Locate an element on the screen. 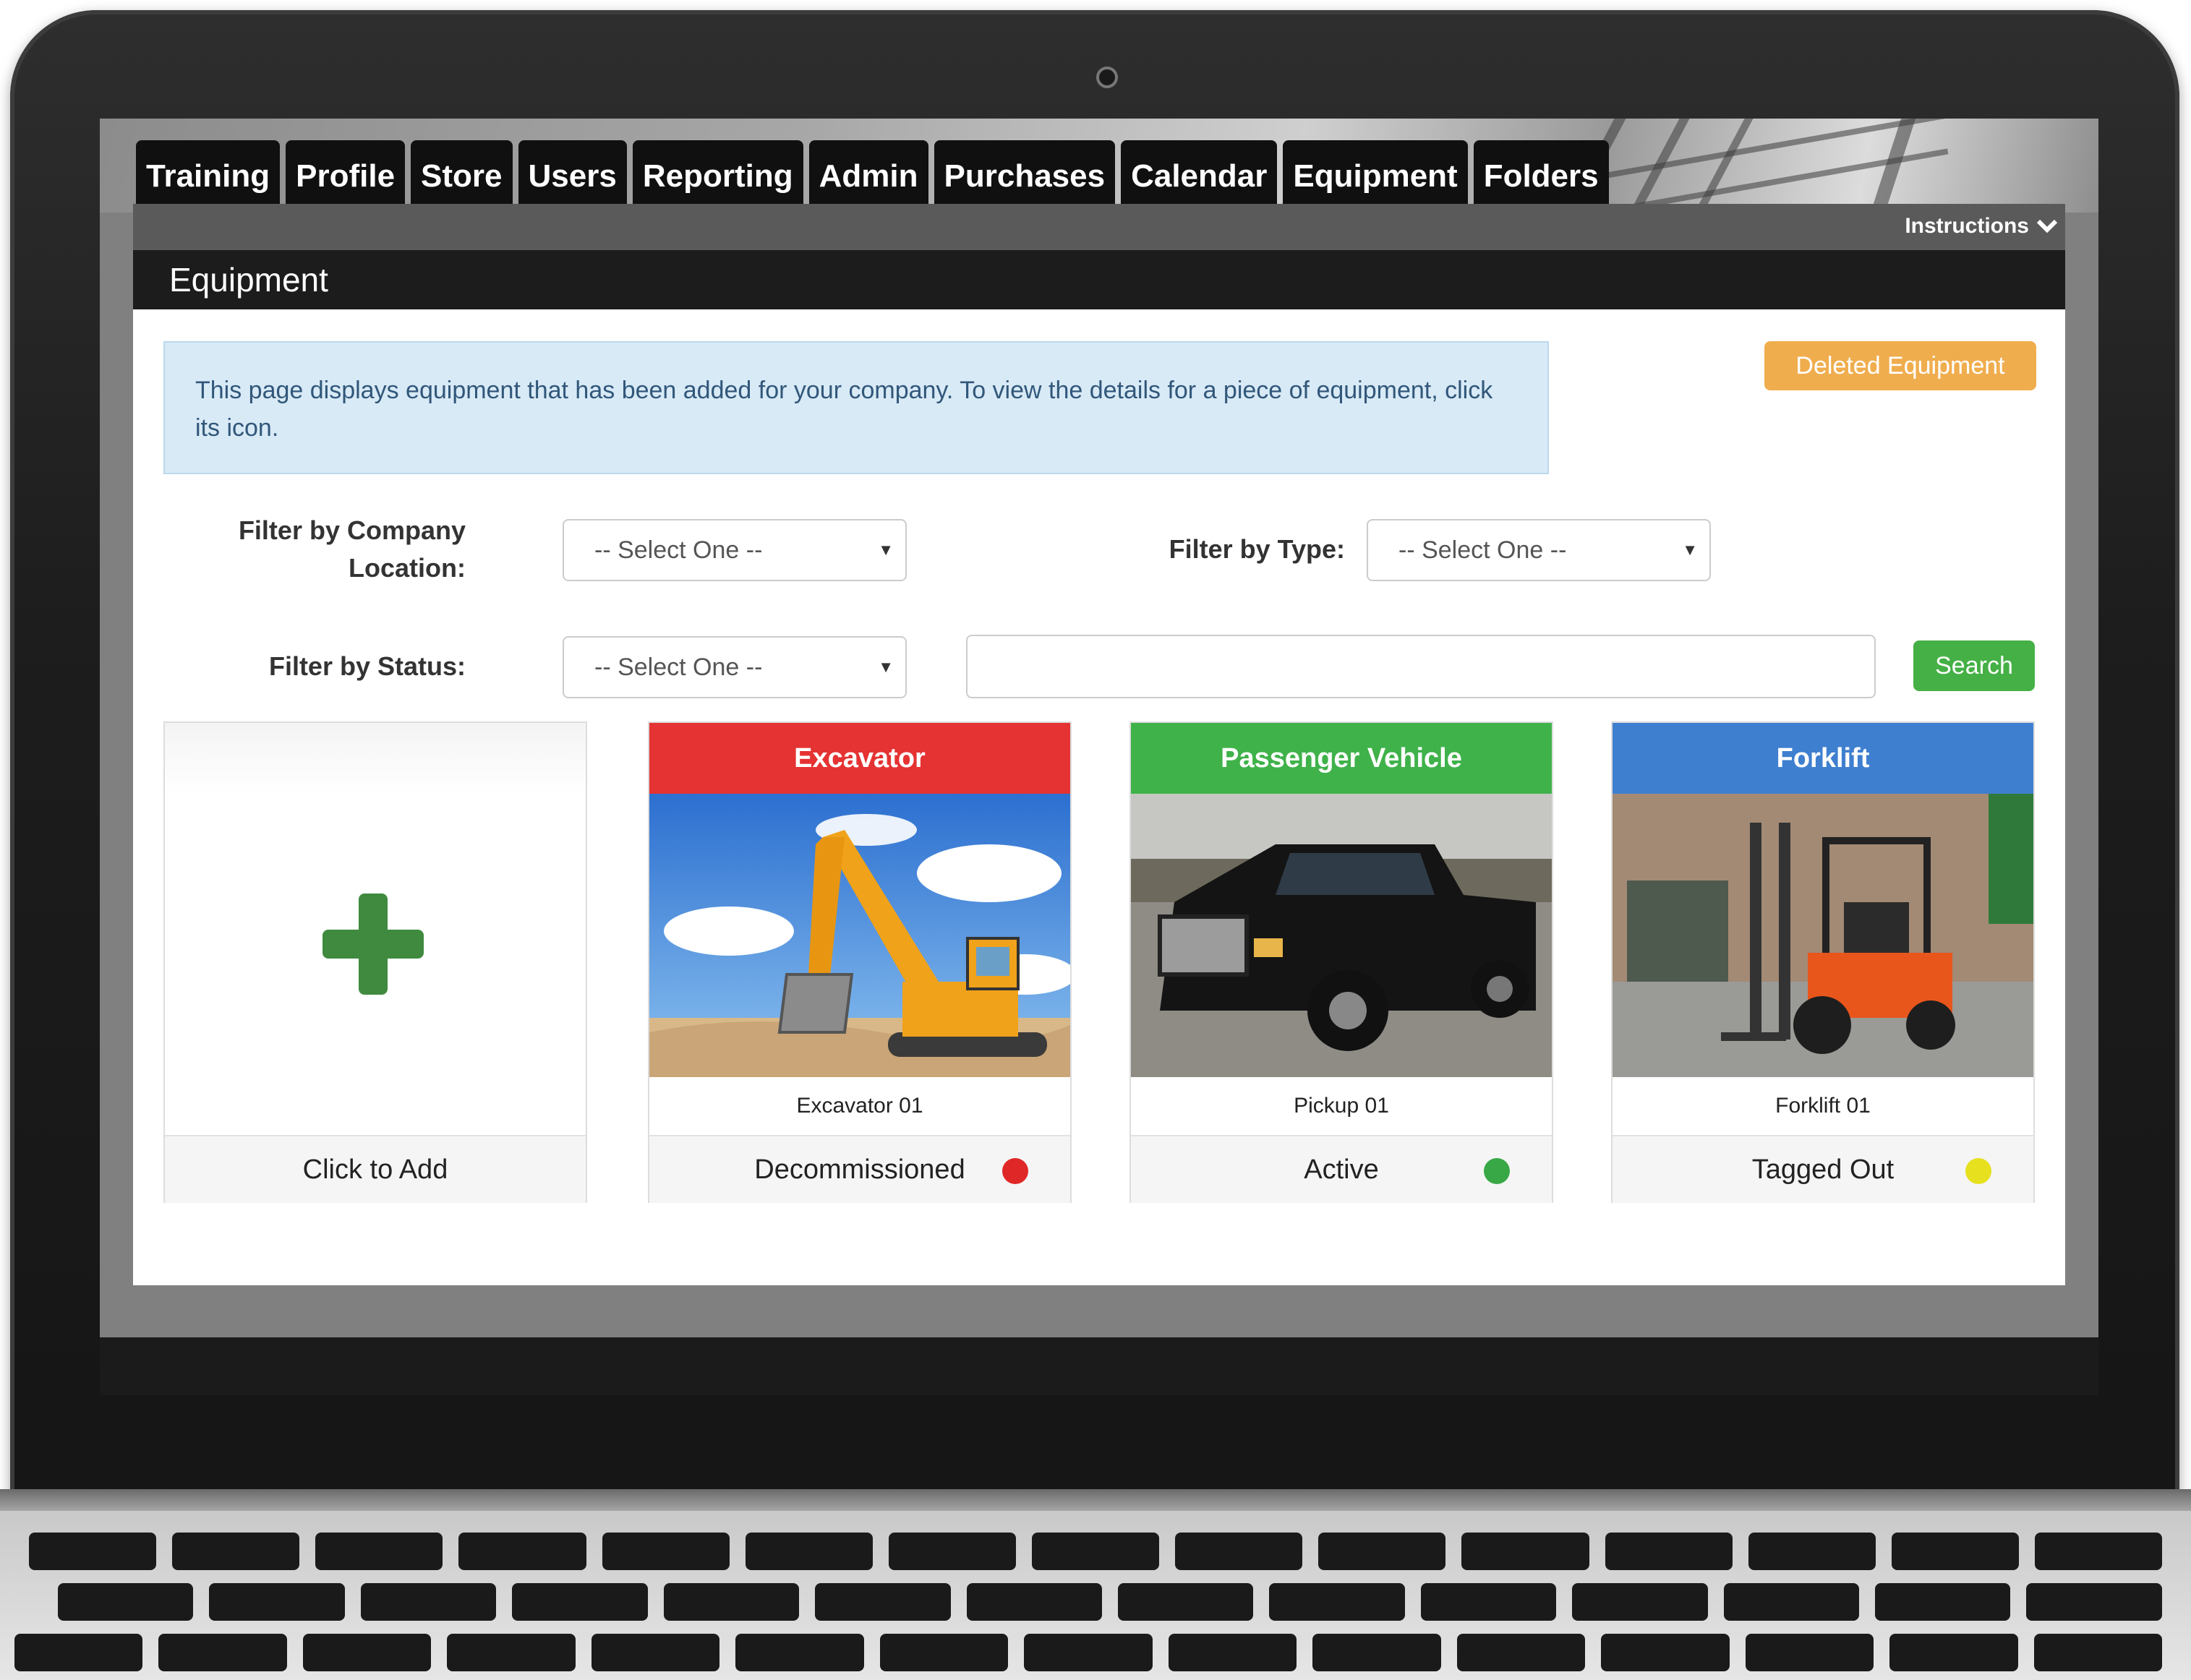 The width and height of the screenshot is (2191, 1680). instructions-label: Instructions is located at coordinates (1967, 226).